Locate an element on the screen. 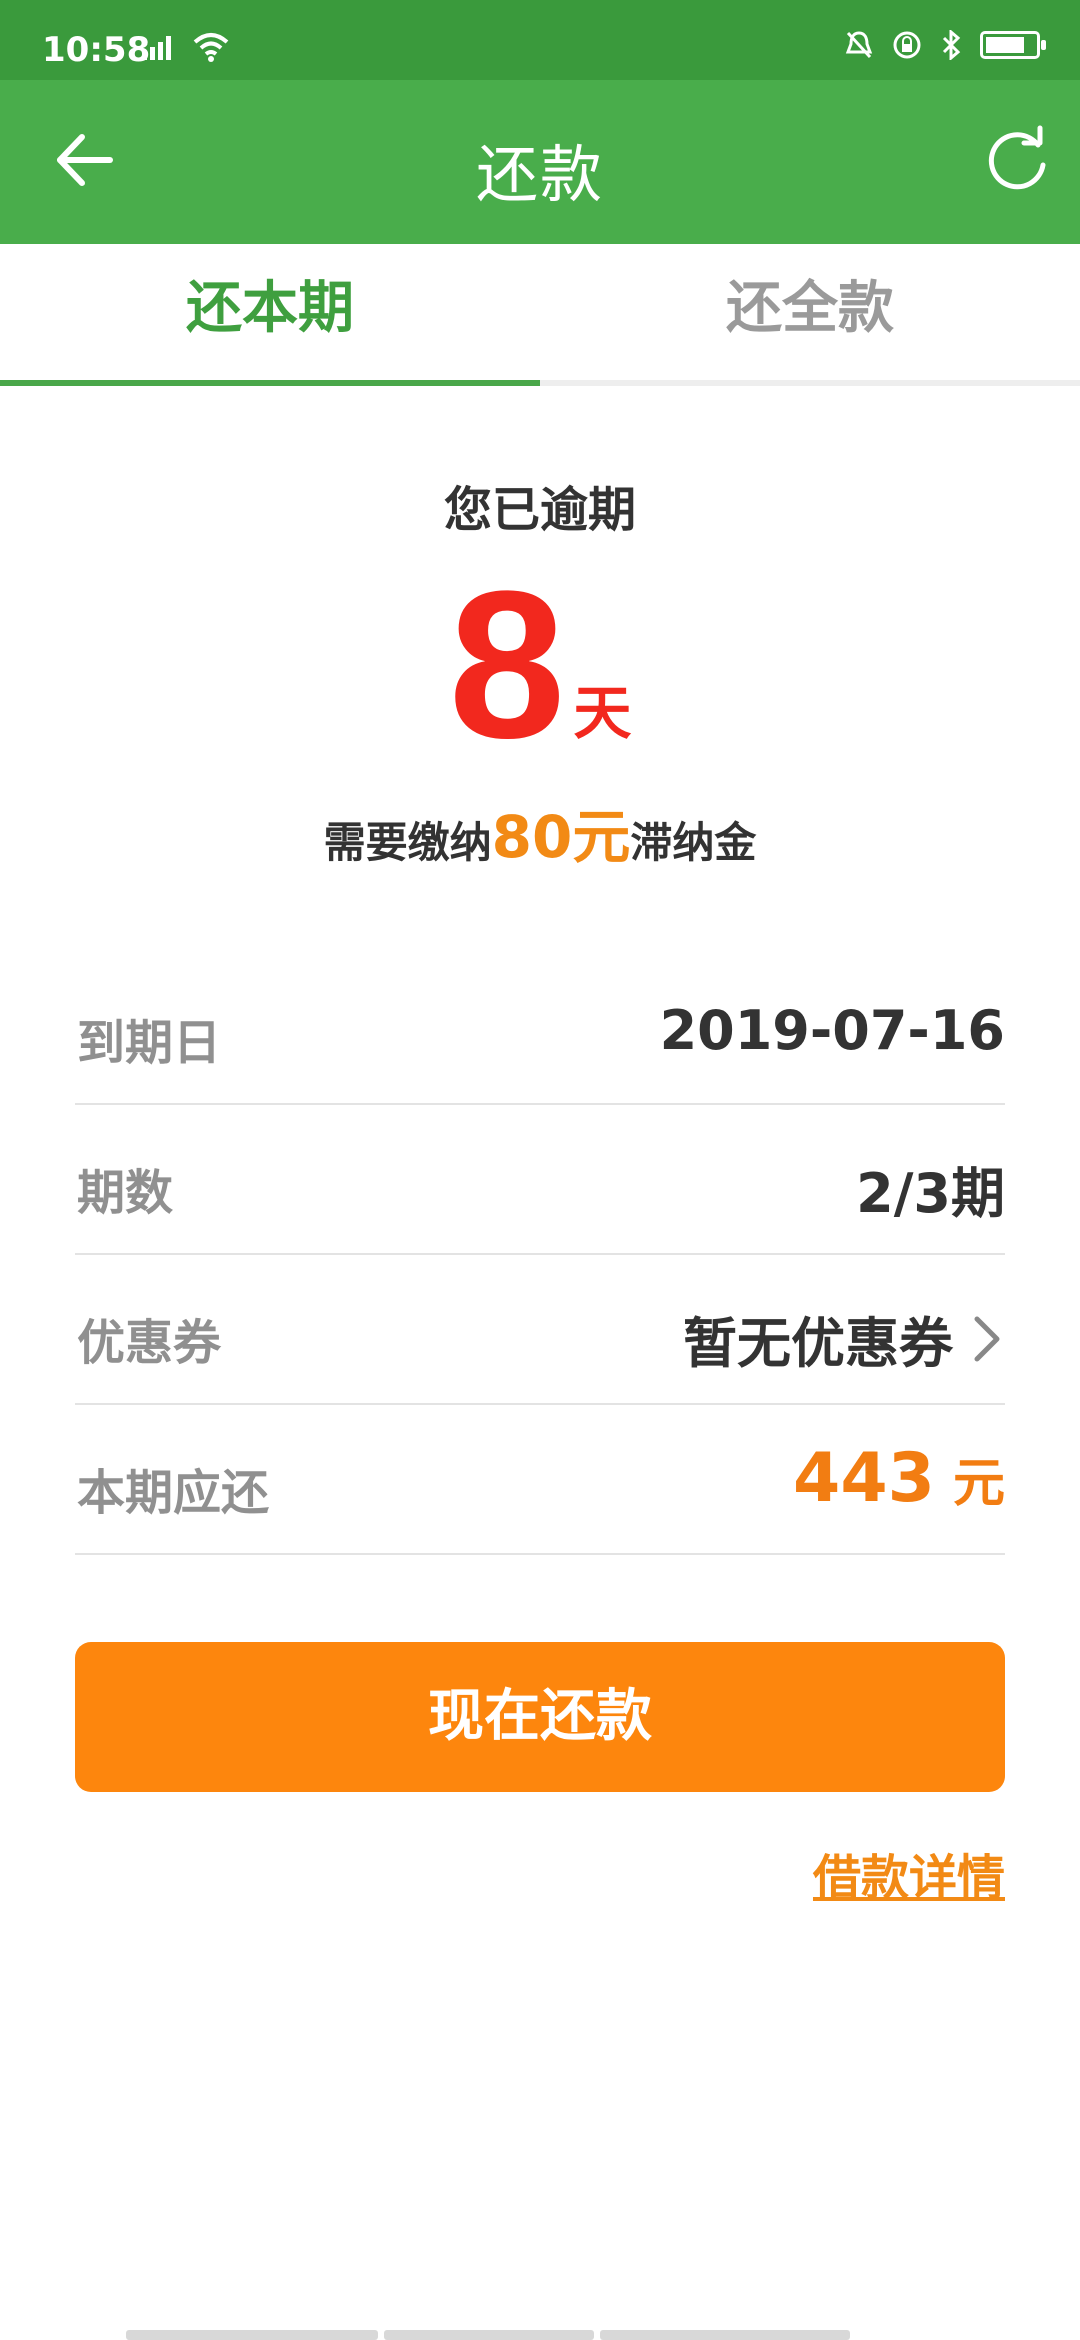 This screenshot has width=1080, height=2340. chevron-right-icon is located at coordinates (987, 1338).